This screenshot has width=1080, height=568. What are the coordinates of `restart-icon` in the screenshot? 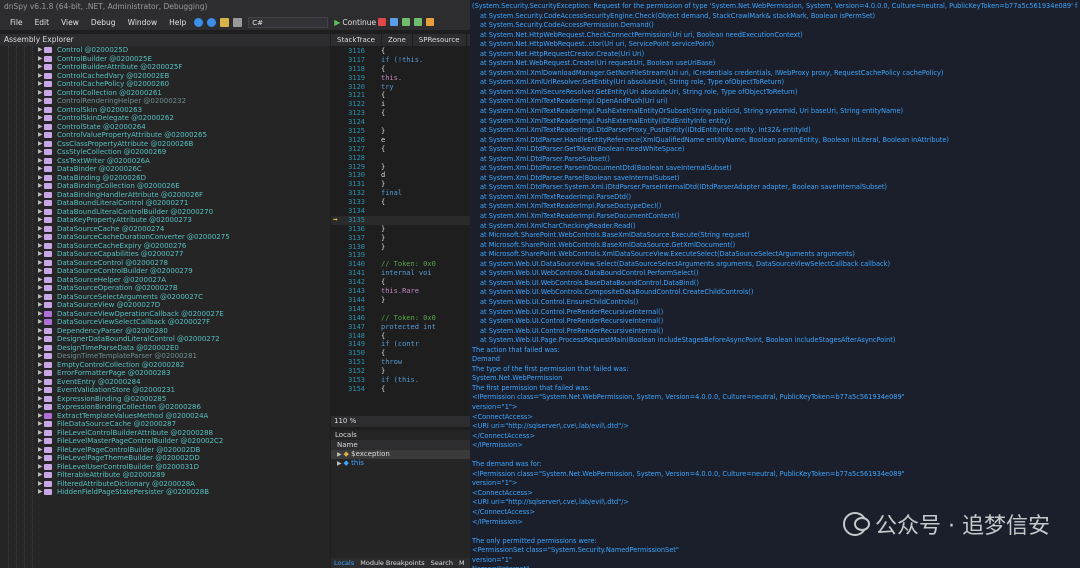 It's located at (430, 22).